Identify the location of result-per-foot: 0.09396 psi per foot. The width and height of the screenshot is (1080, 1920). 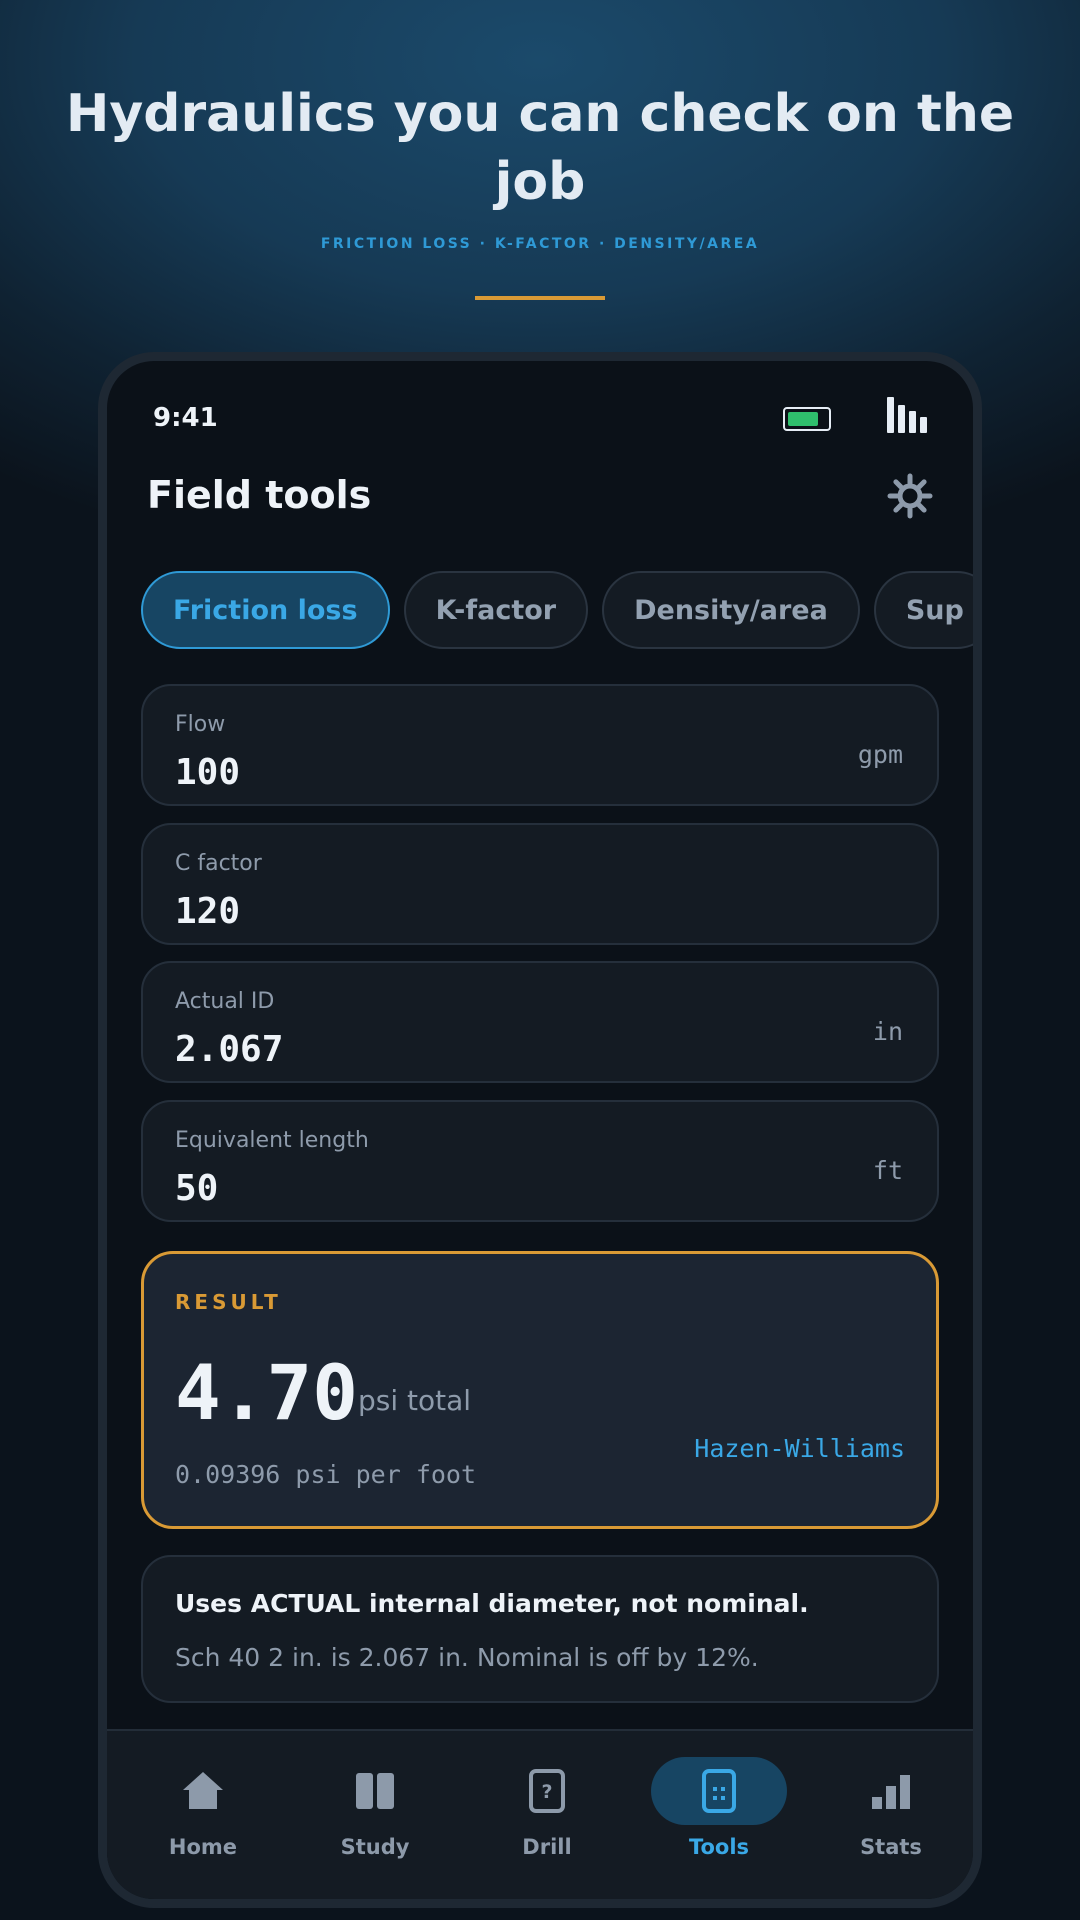
(326, 1474).